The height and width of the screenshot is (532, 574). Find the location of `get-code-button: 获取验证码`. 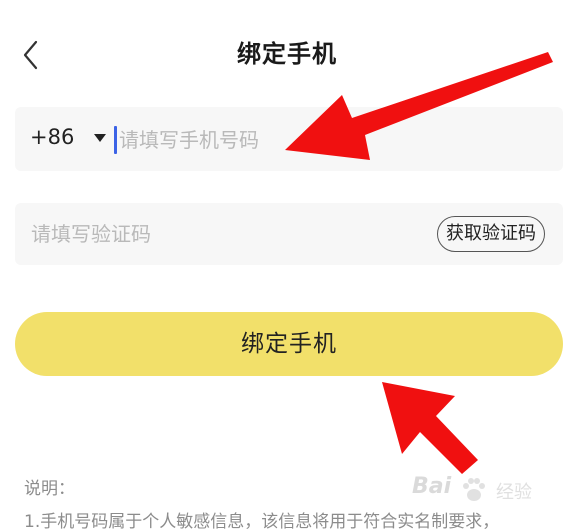

get-code-button: 获取验证码 is located at coordinates (491, 234).